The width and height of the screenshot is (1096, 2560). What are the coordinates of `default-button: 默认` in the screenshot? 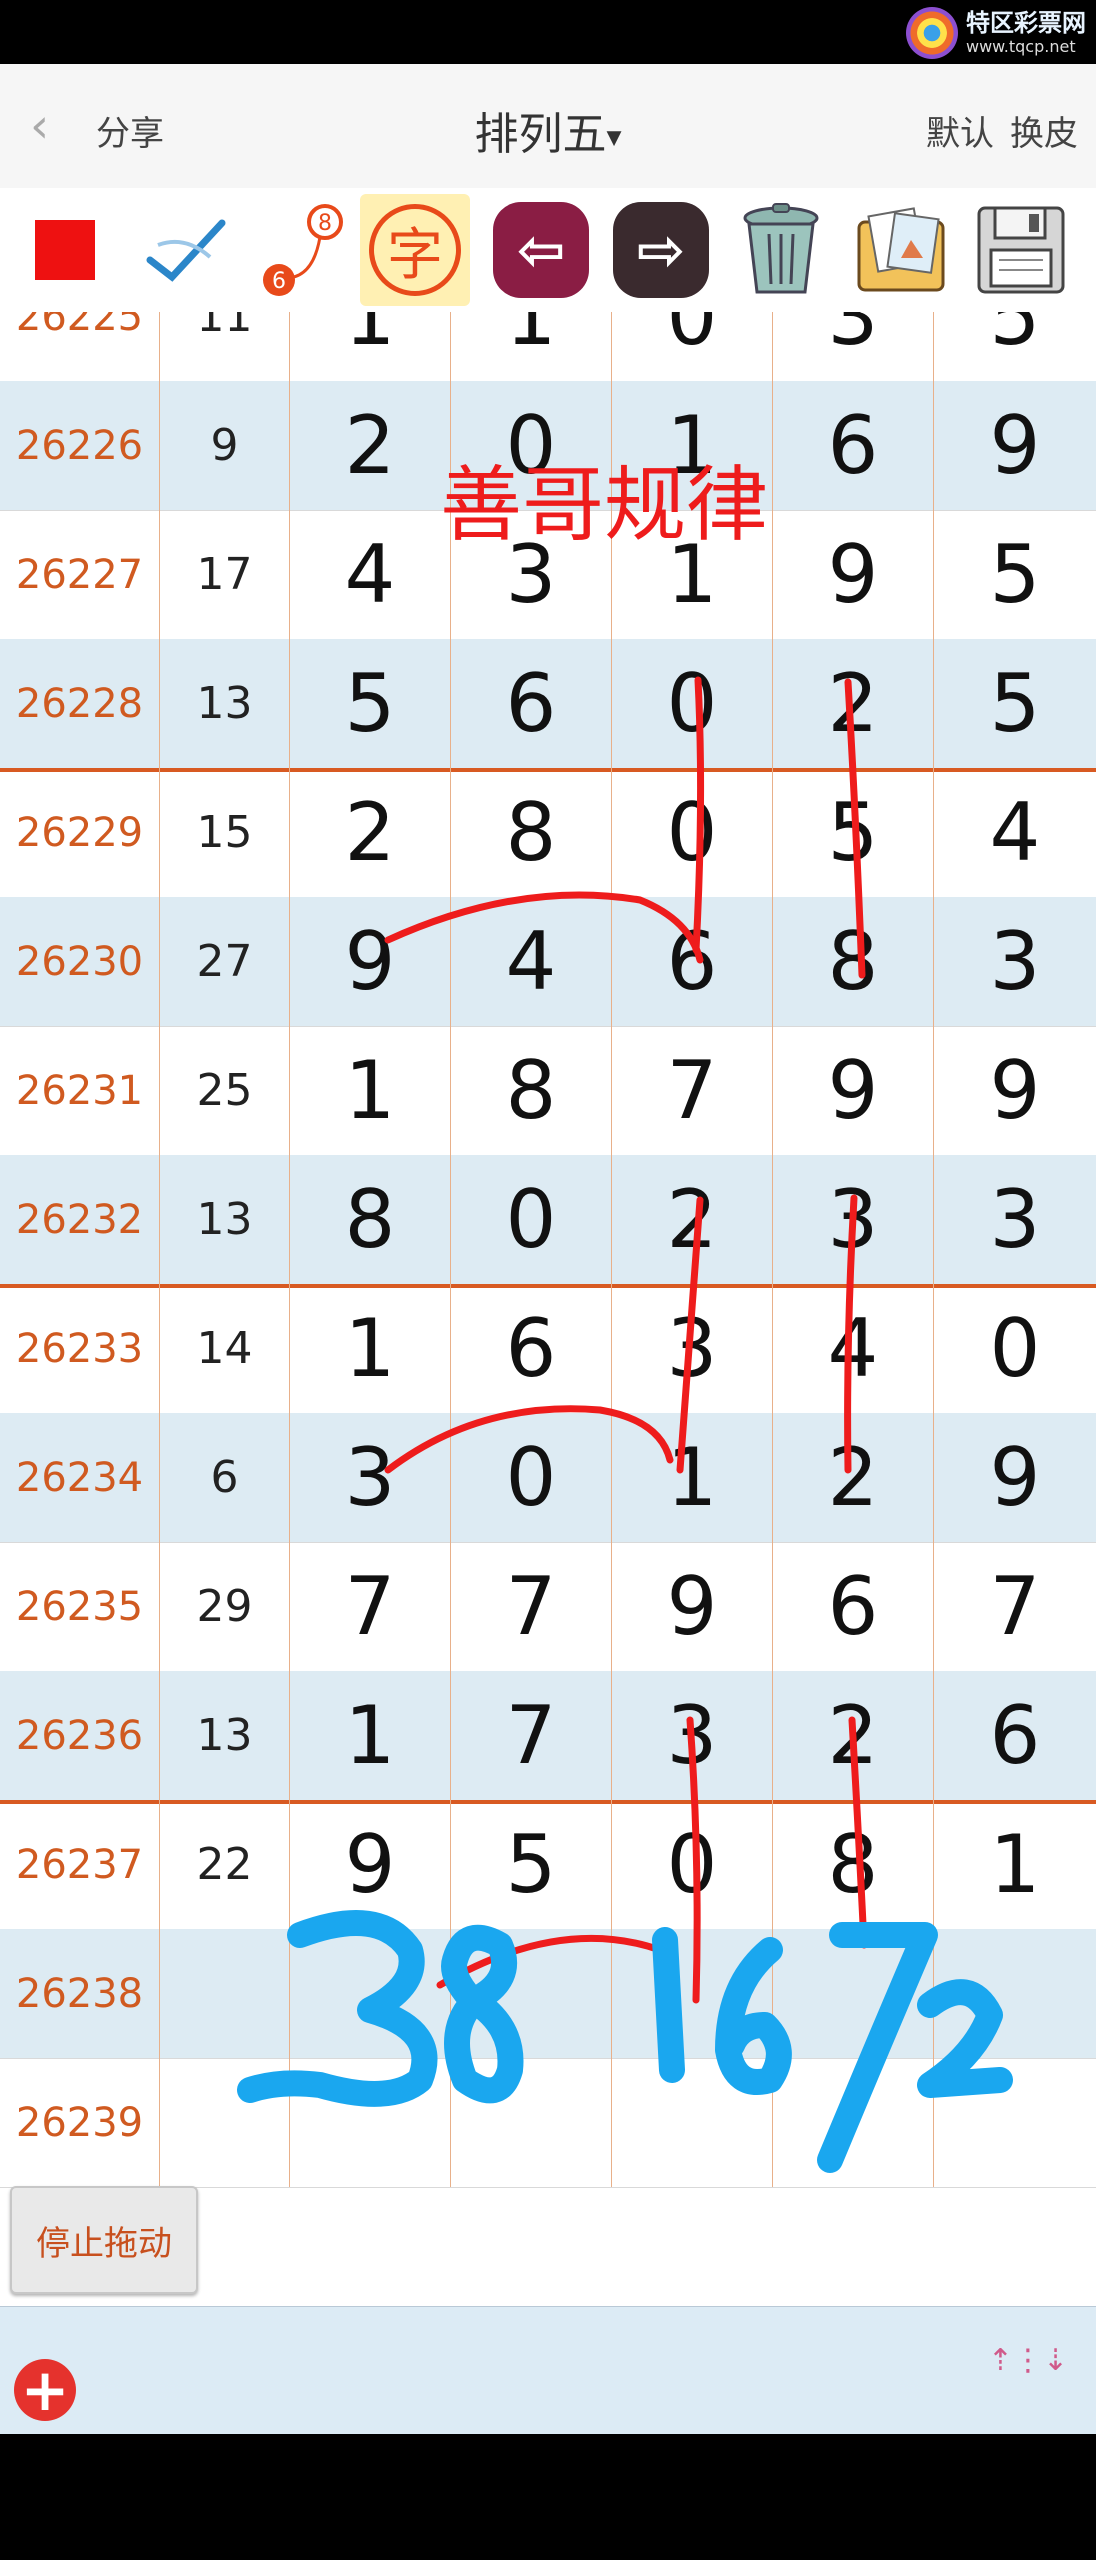 It's located at (960, 134).